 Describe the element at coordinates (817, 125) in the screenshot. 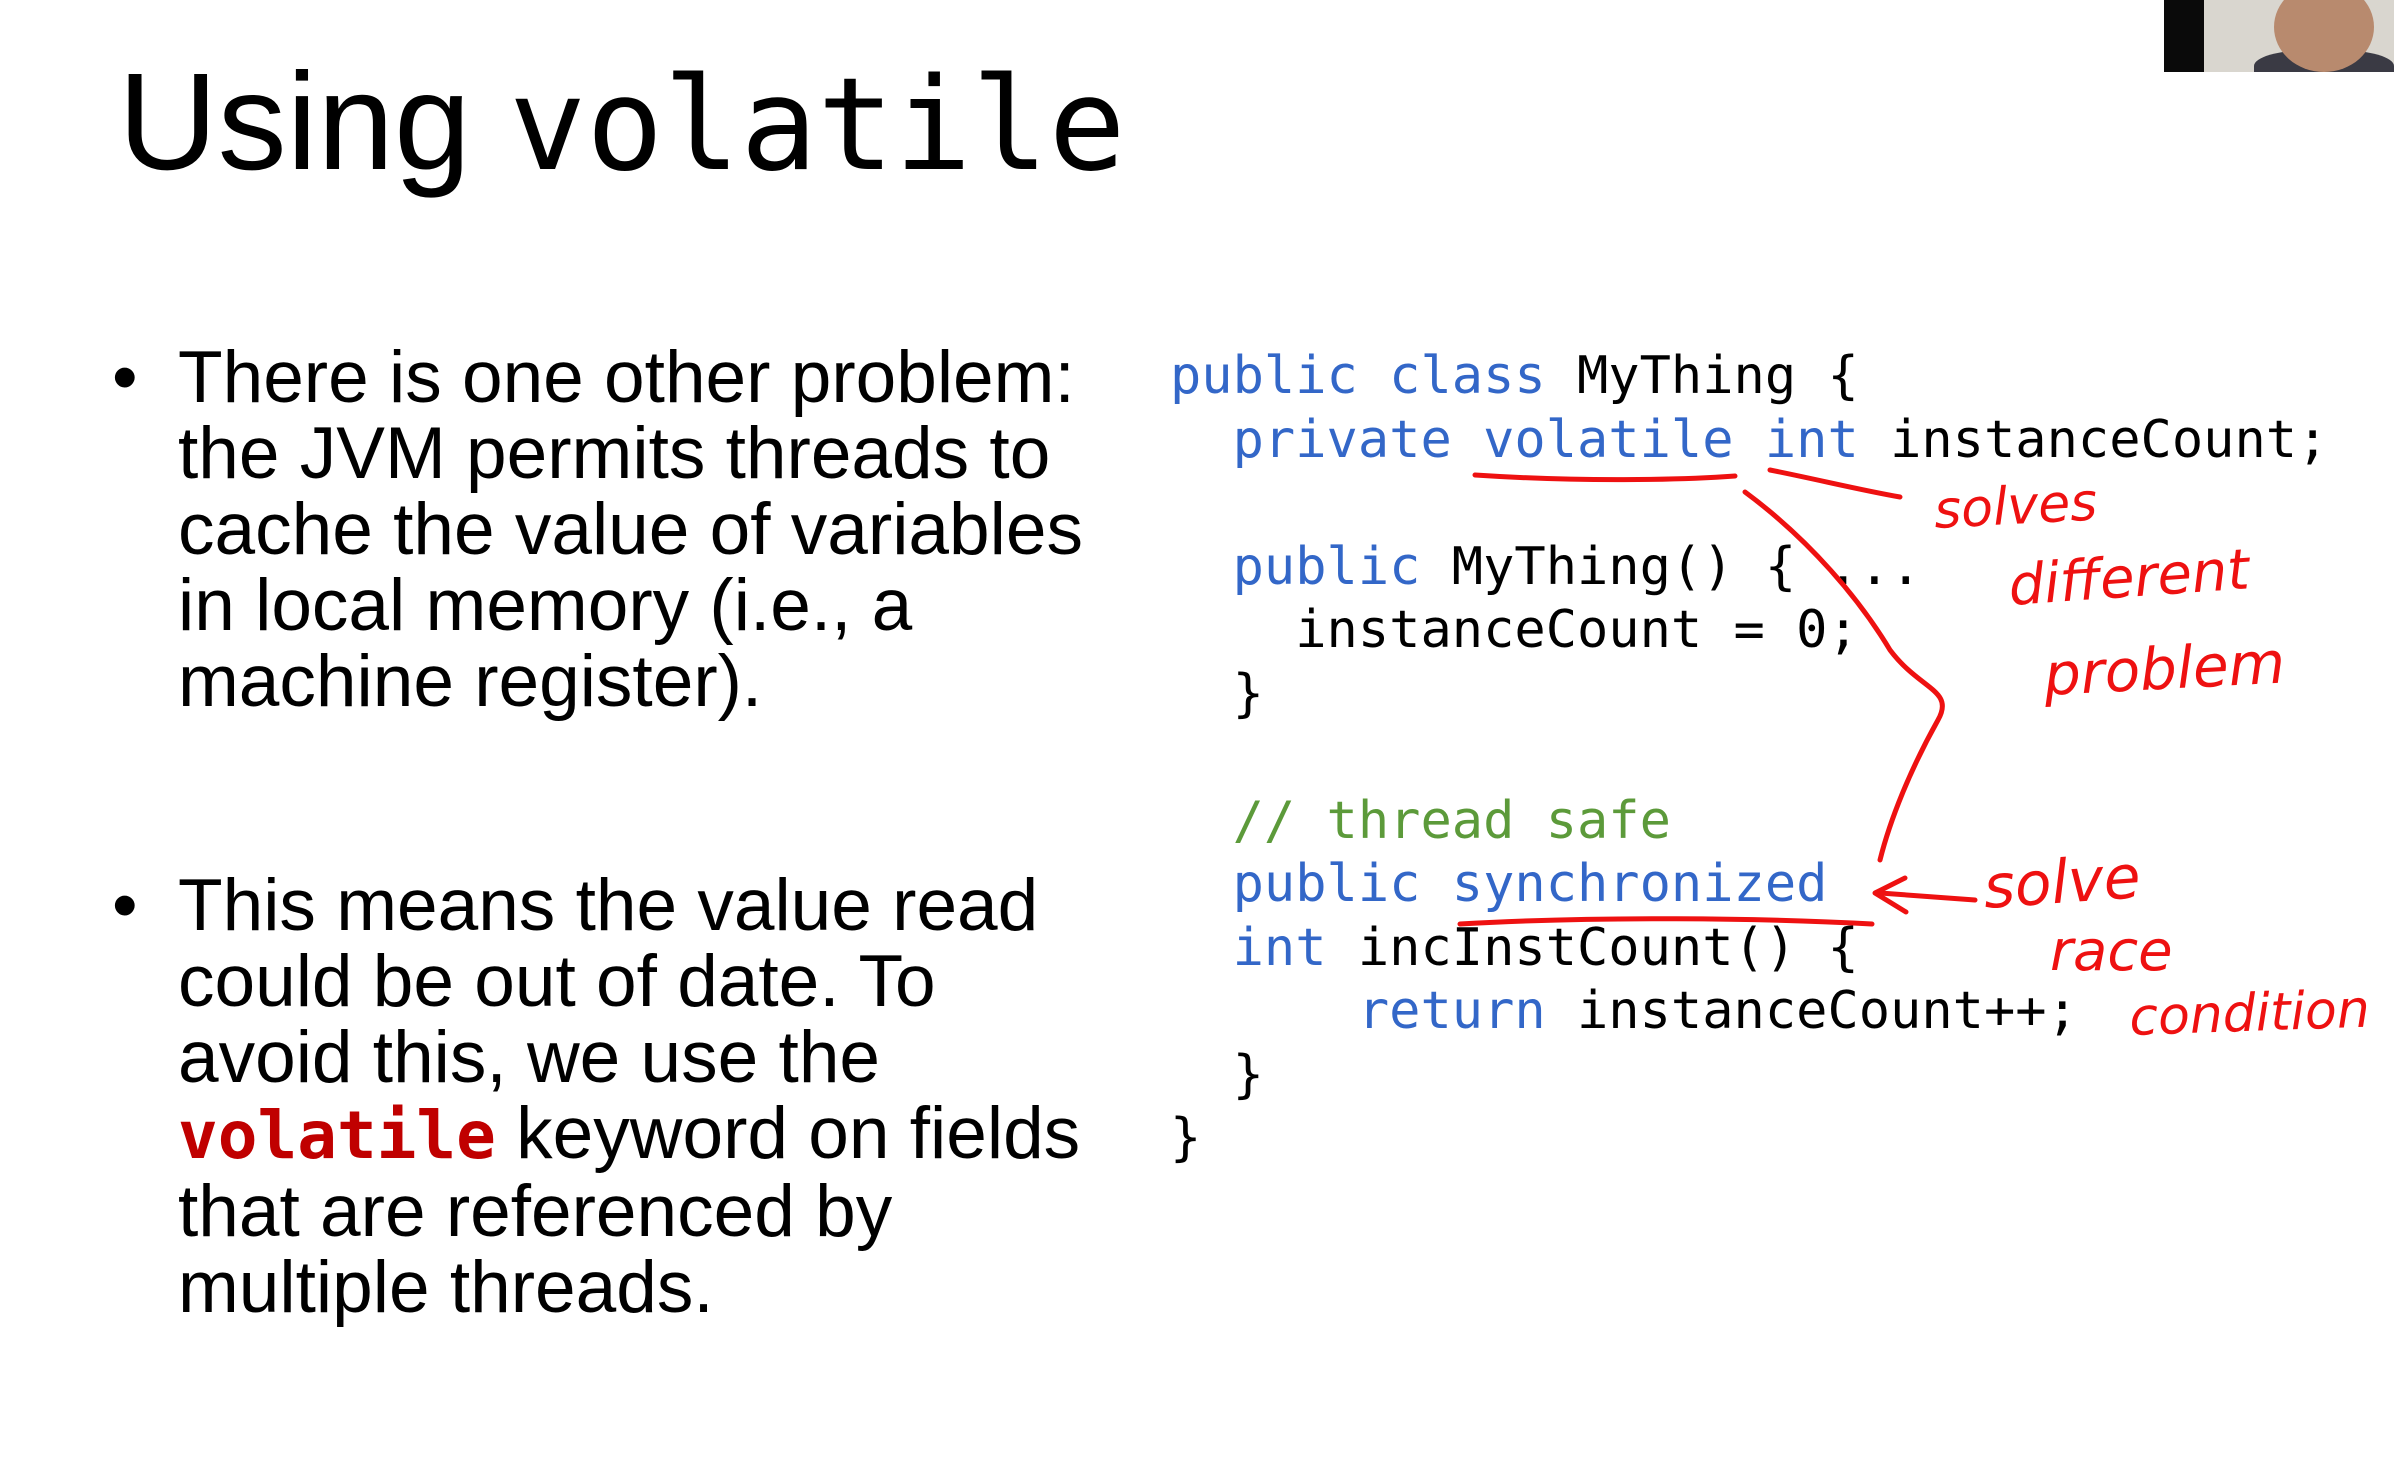

I see `title-code: volatile` at that location.